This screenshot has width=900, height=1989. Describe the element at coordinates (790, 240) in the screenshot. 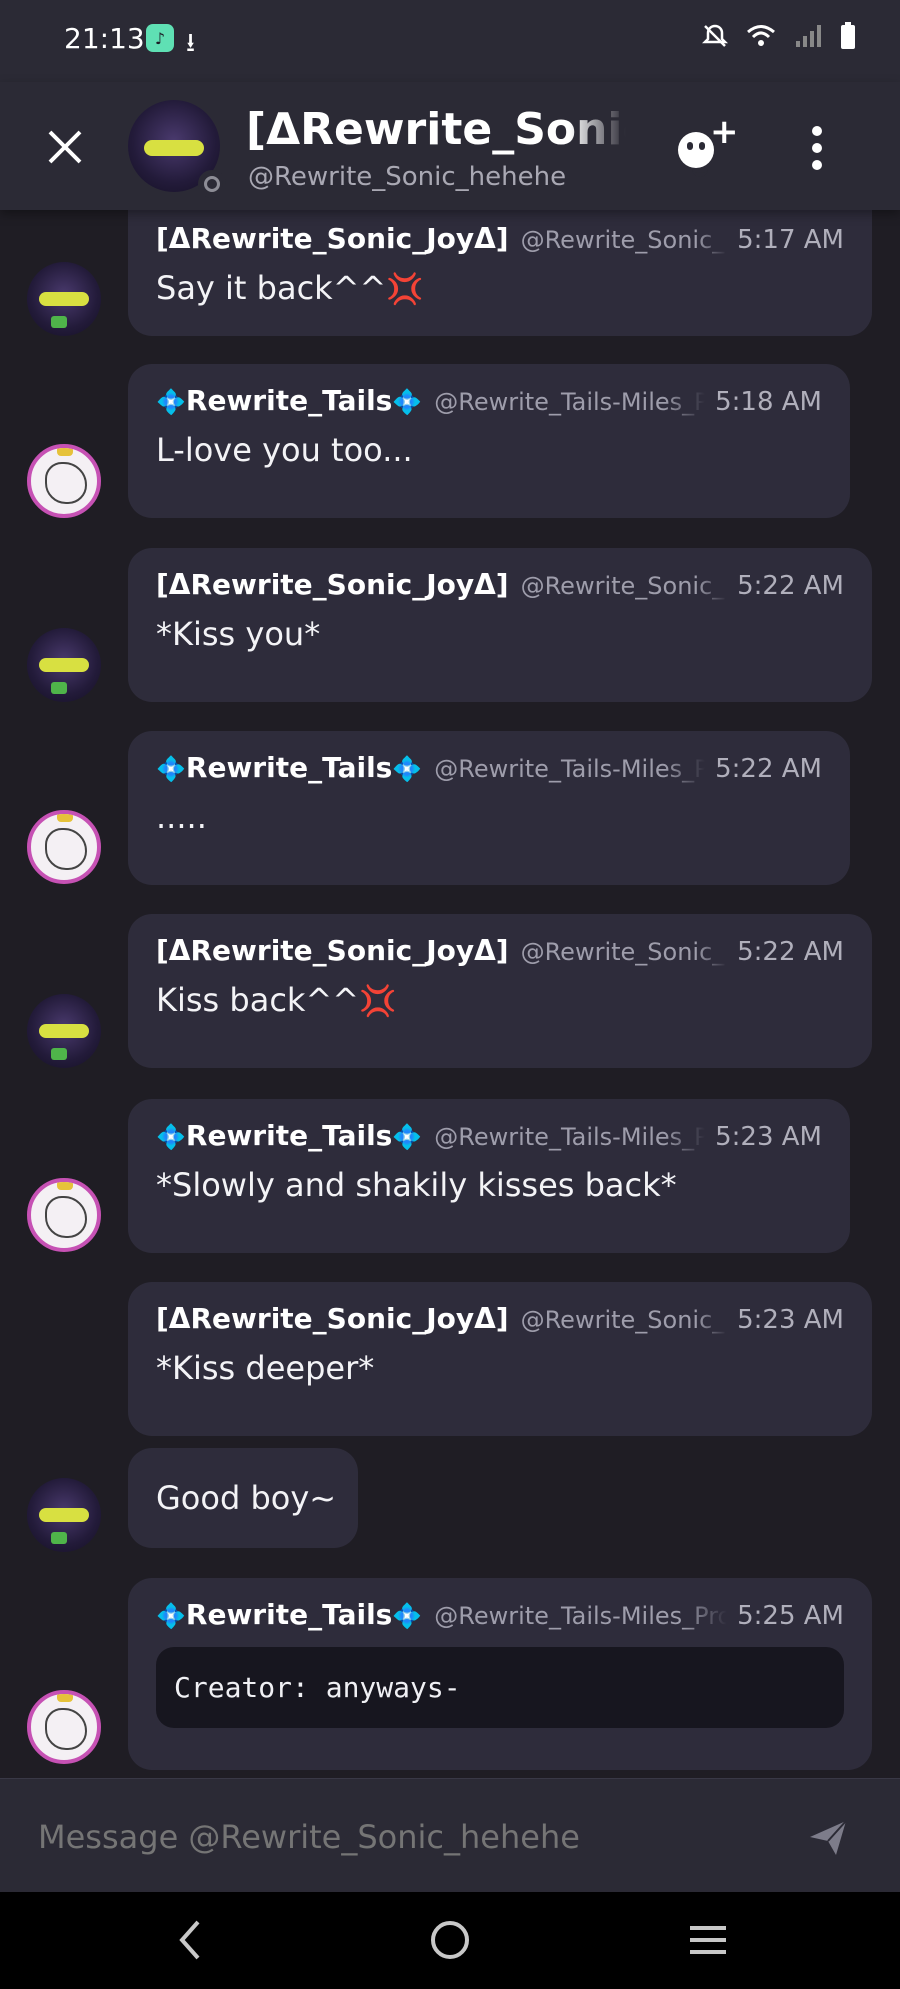

I see `message-time: 5:17 AM` at that location.